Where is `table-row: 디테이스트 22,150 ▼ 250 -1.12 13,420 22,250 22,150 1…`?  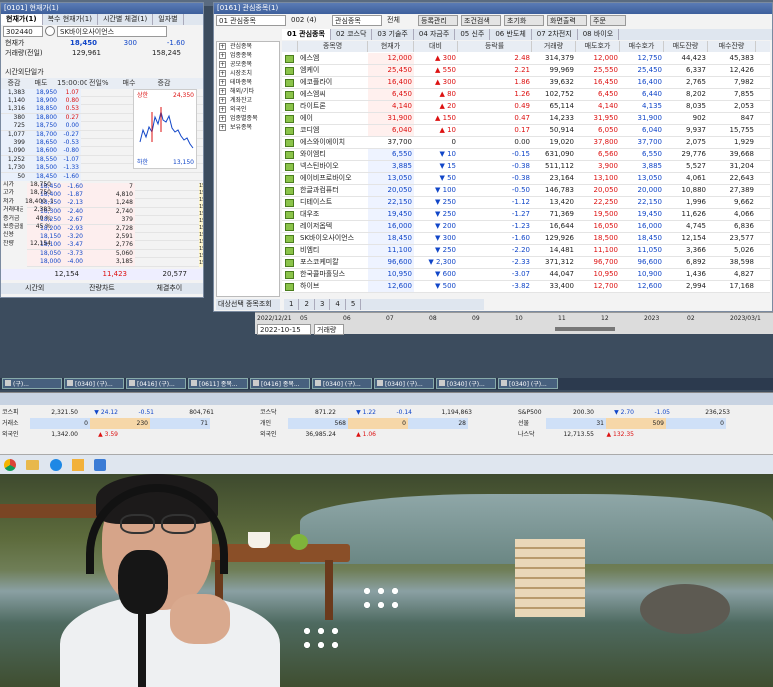 table-row: 디테이스트 22,150 ▼ 250 -1.12 13,420 22,250 22,150 1… is located at coordinates (526, 203).